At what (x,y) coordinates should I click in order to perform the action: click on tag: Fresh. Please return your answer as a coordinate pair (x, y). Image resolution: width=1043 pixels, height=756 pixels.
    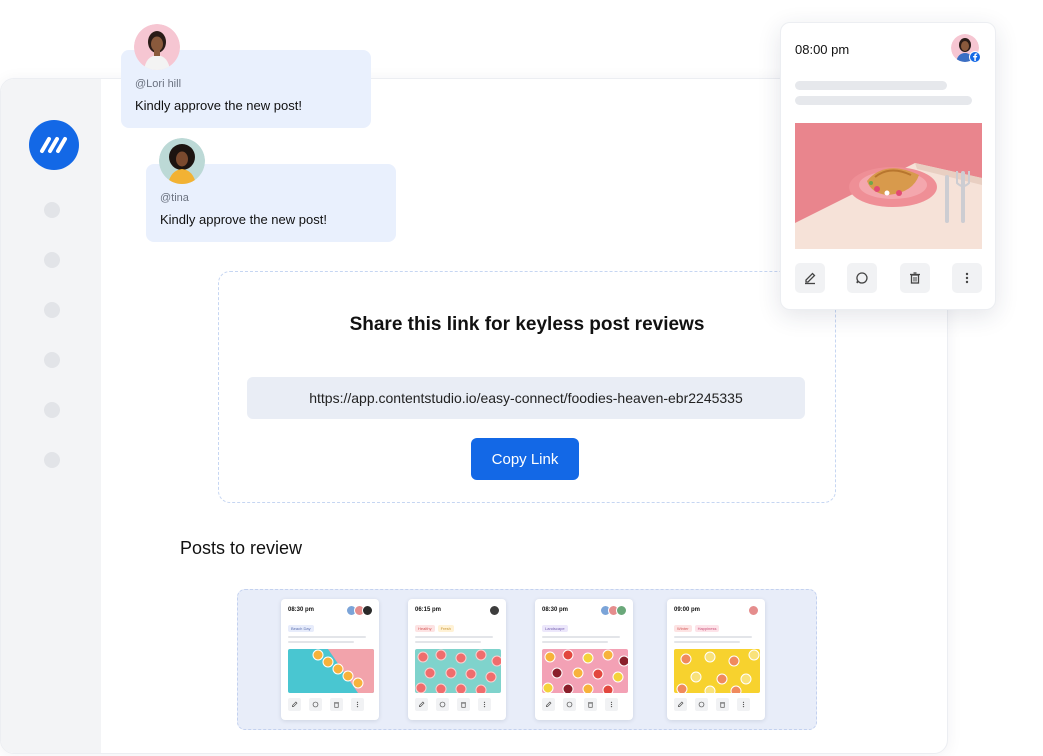
    Looking at the image, I should click on (445, 628).